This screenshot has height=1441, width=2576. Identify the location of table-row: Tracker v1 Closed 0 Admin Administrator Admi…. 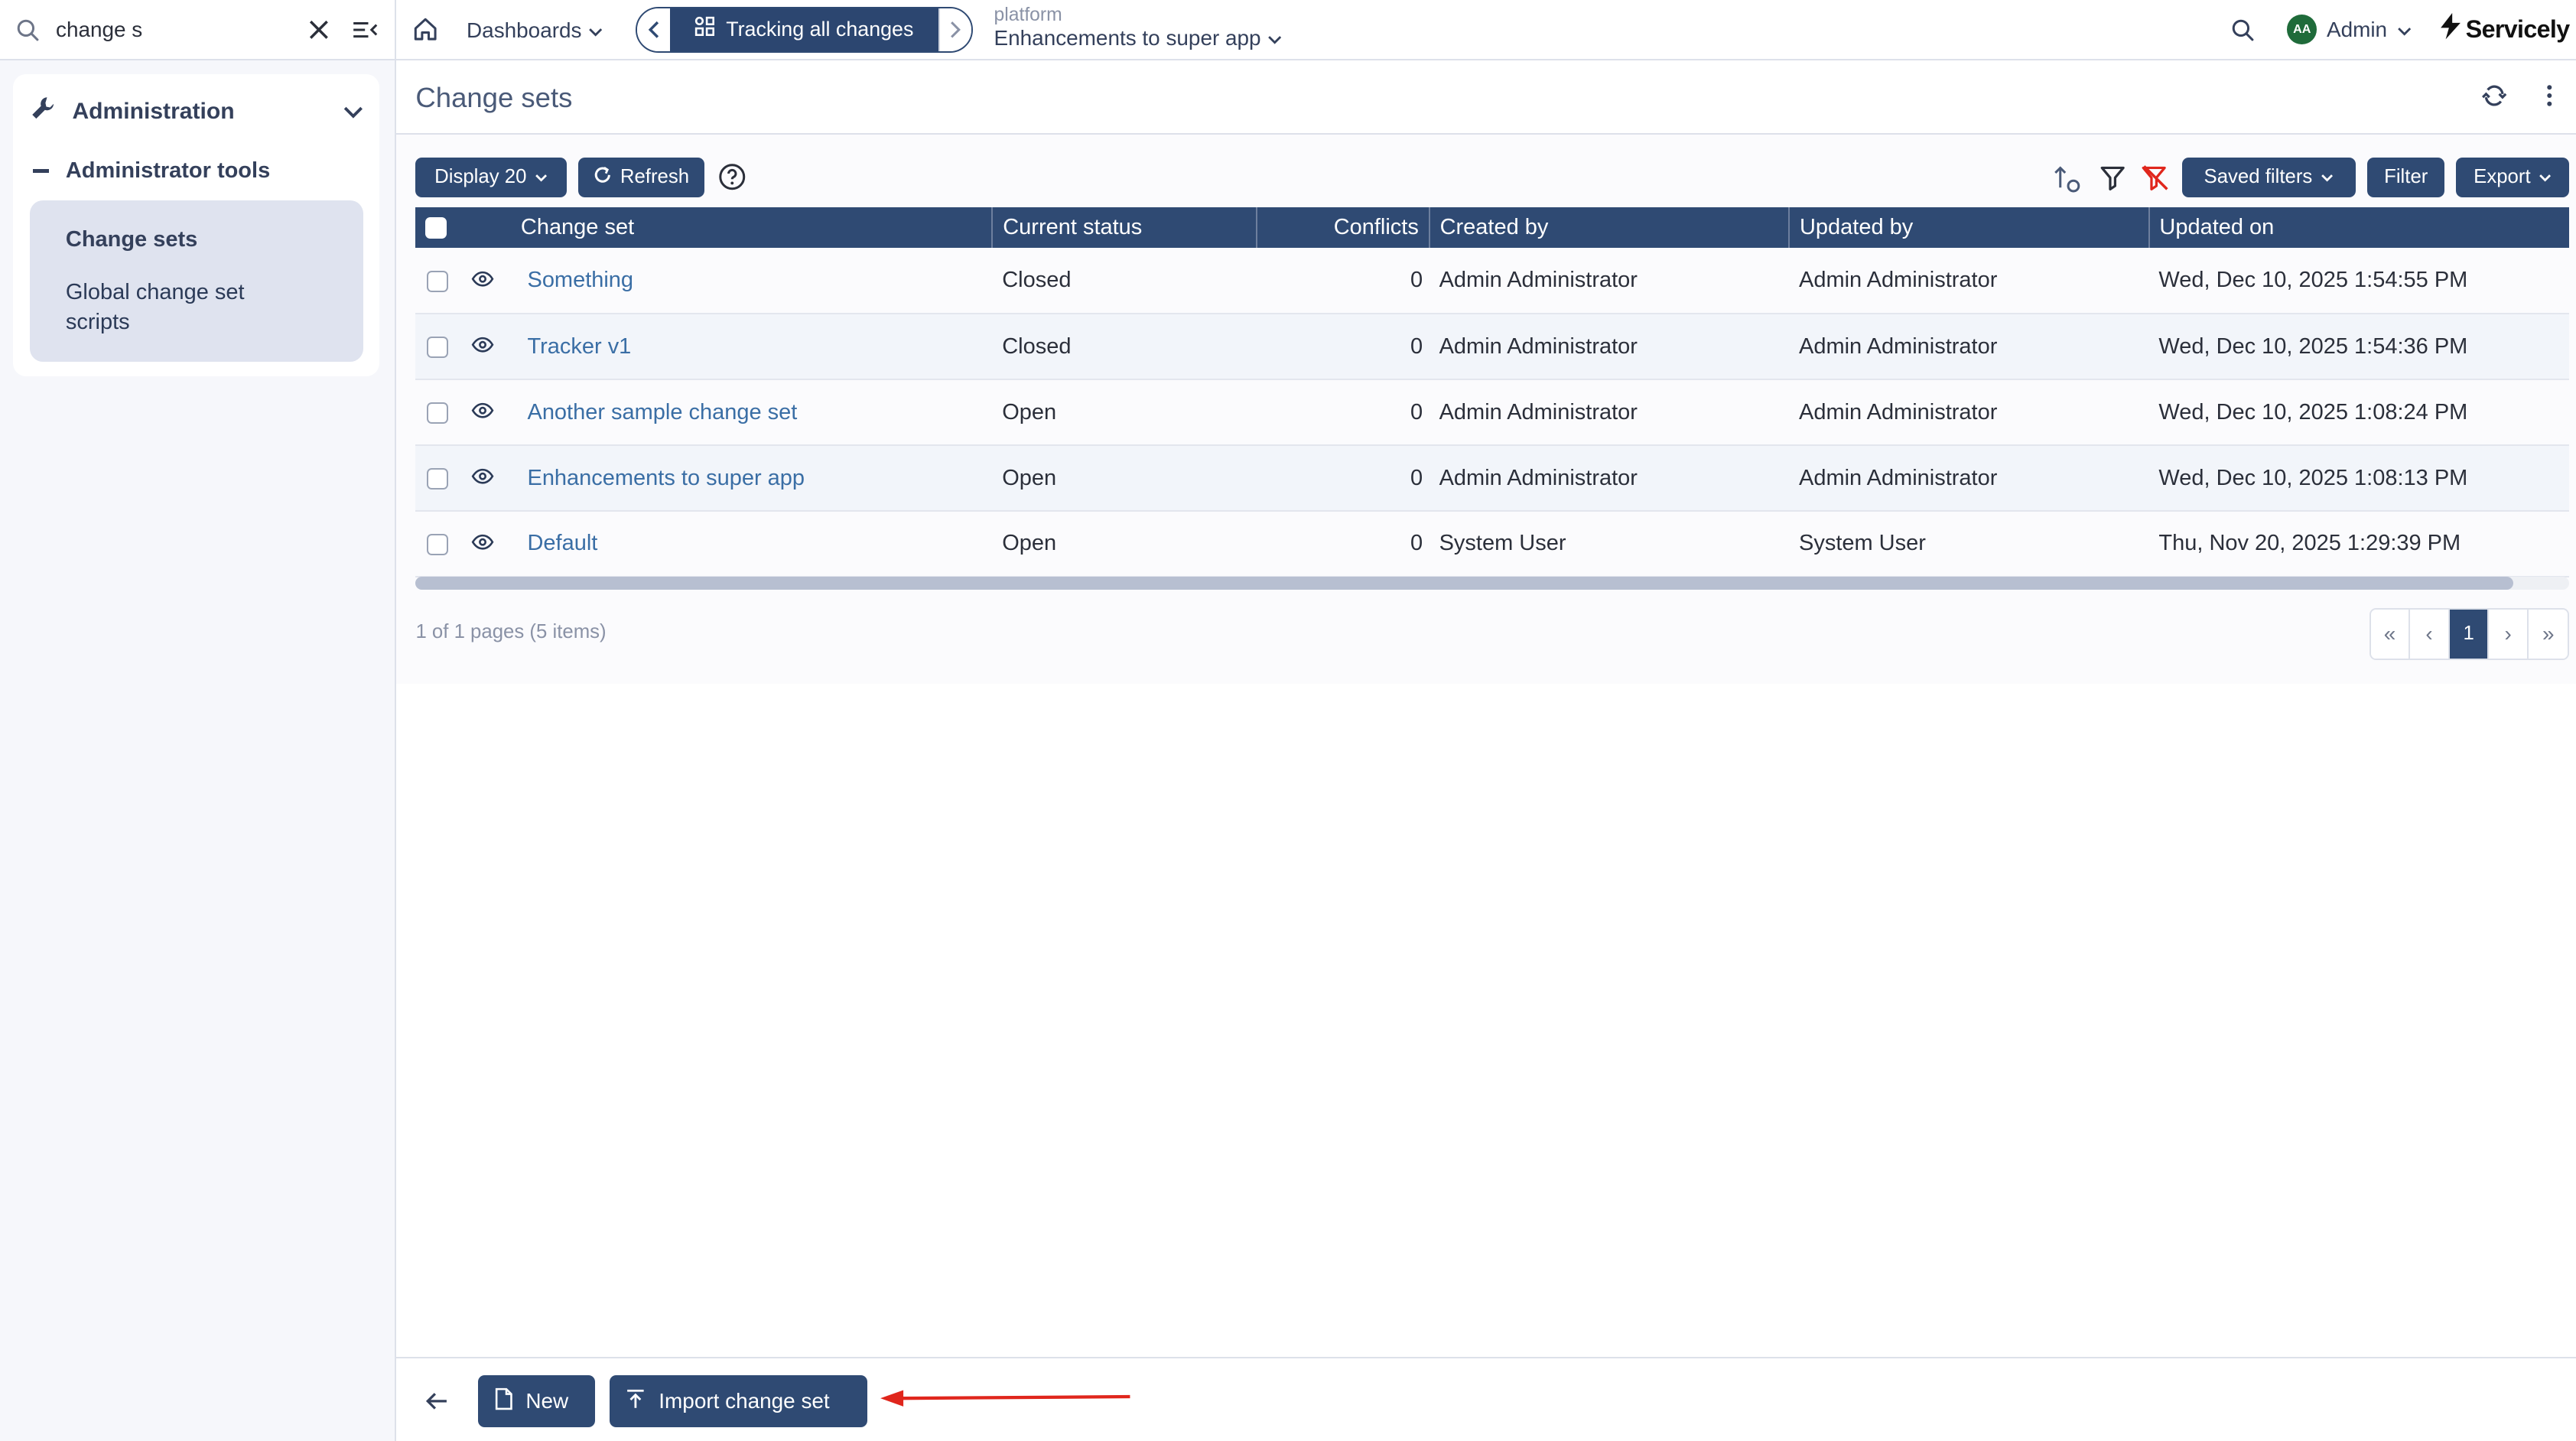
(1492, 347).